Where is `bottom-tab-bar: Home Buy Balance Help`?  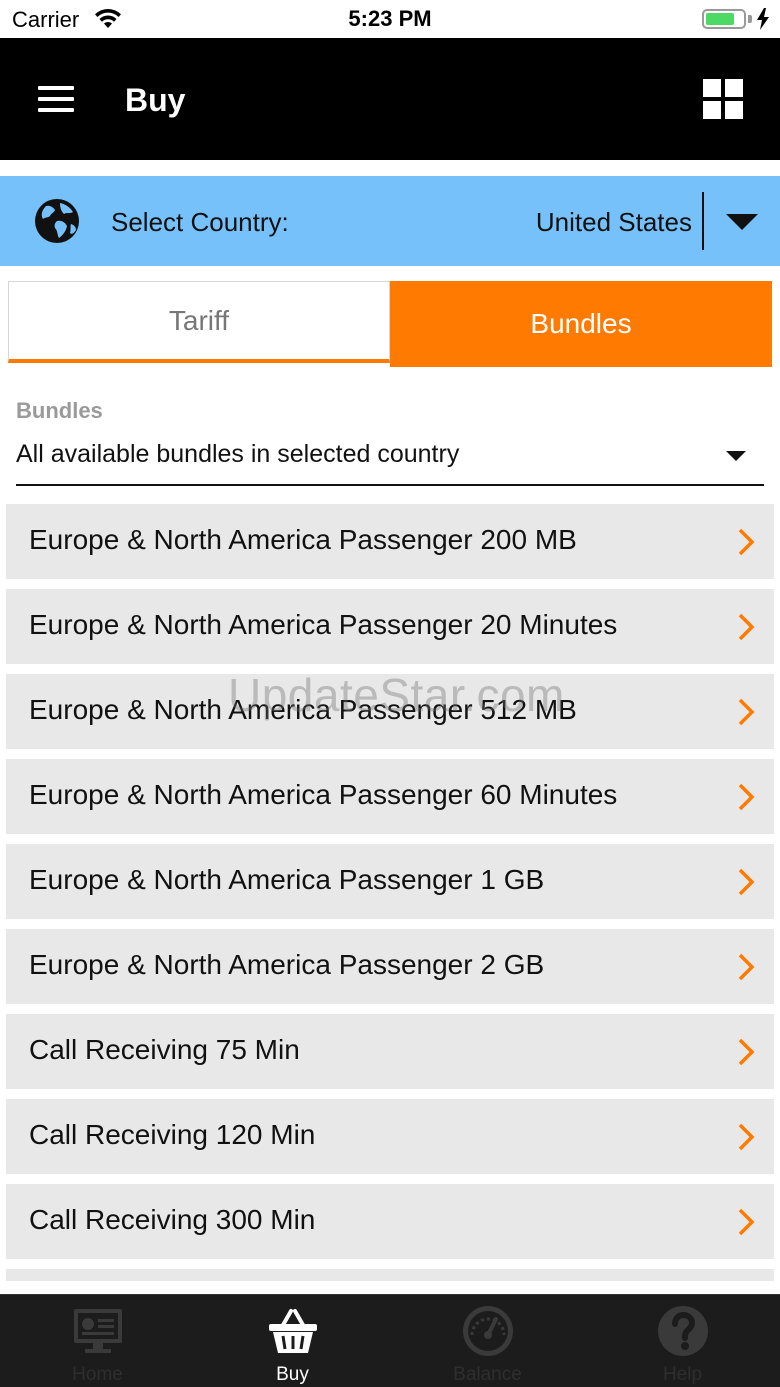 bottom-tab-bar: Home Buy Balance Help is located at coordinates (390, 1340).